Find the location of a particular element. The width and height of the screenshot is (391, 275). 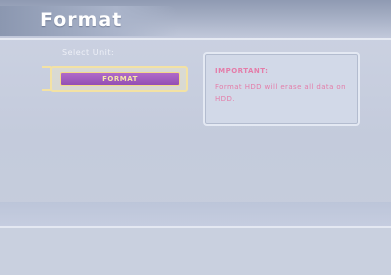

format-button: FORMAT is located at coordinates (120, 79).